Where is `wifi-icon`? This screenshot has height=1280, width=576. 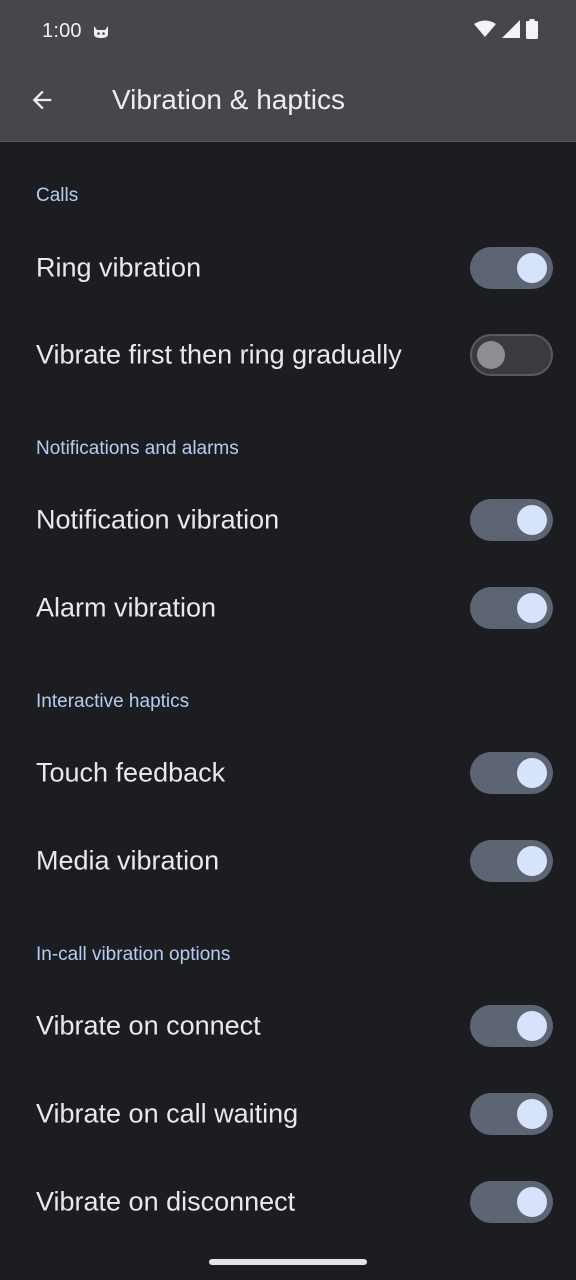 wifi-icon is located at coordinates (485, 31).